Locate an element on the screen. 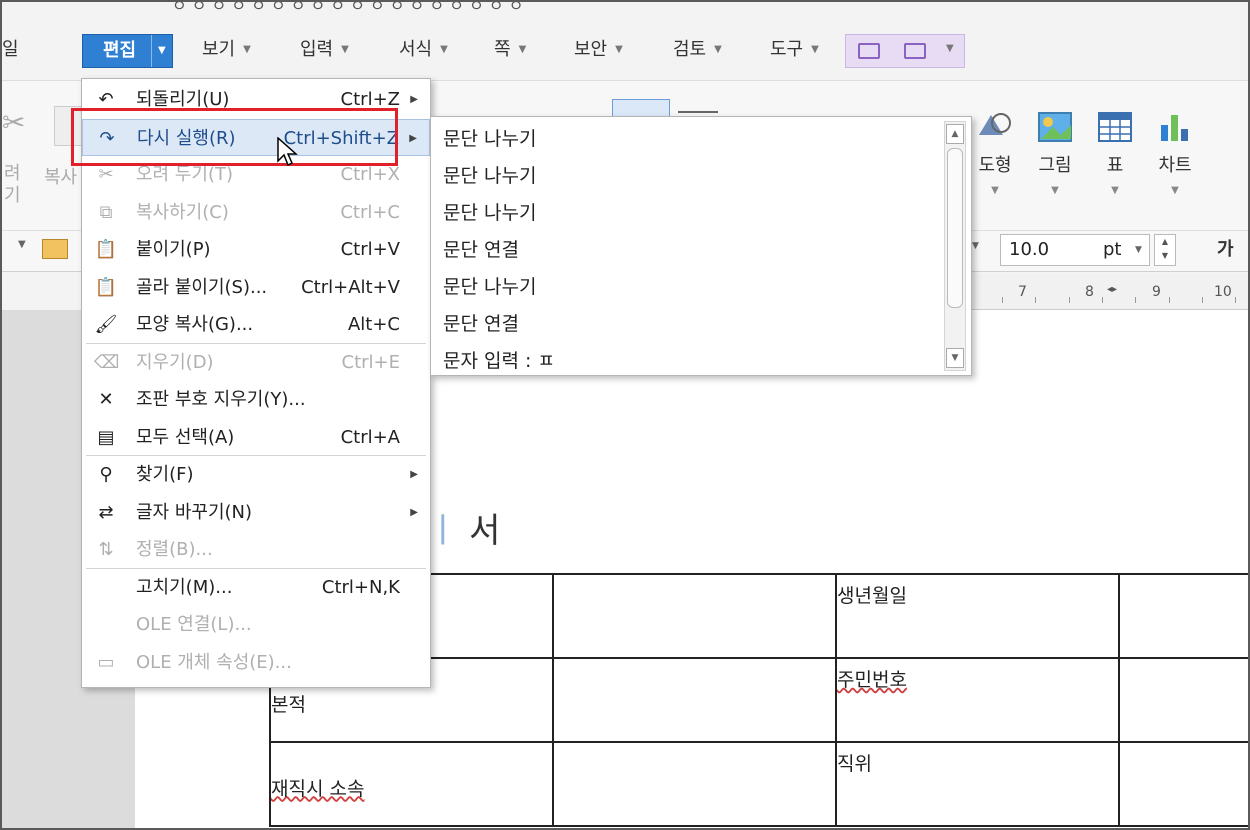 The height and width of the screenshot is (830, 1250). font-size-field: 10.0 pt ▼ is located at coordinates (1075, 250).